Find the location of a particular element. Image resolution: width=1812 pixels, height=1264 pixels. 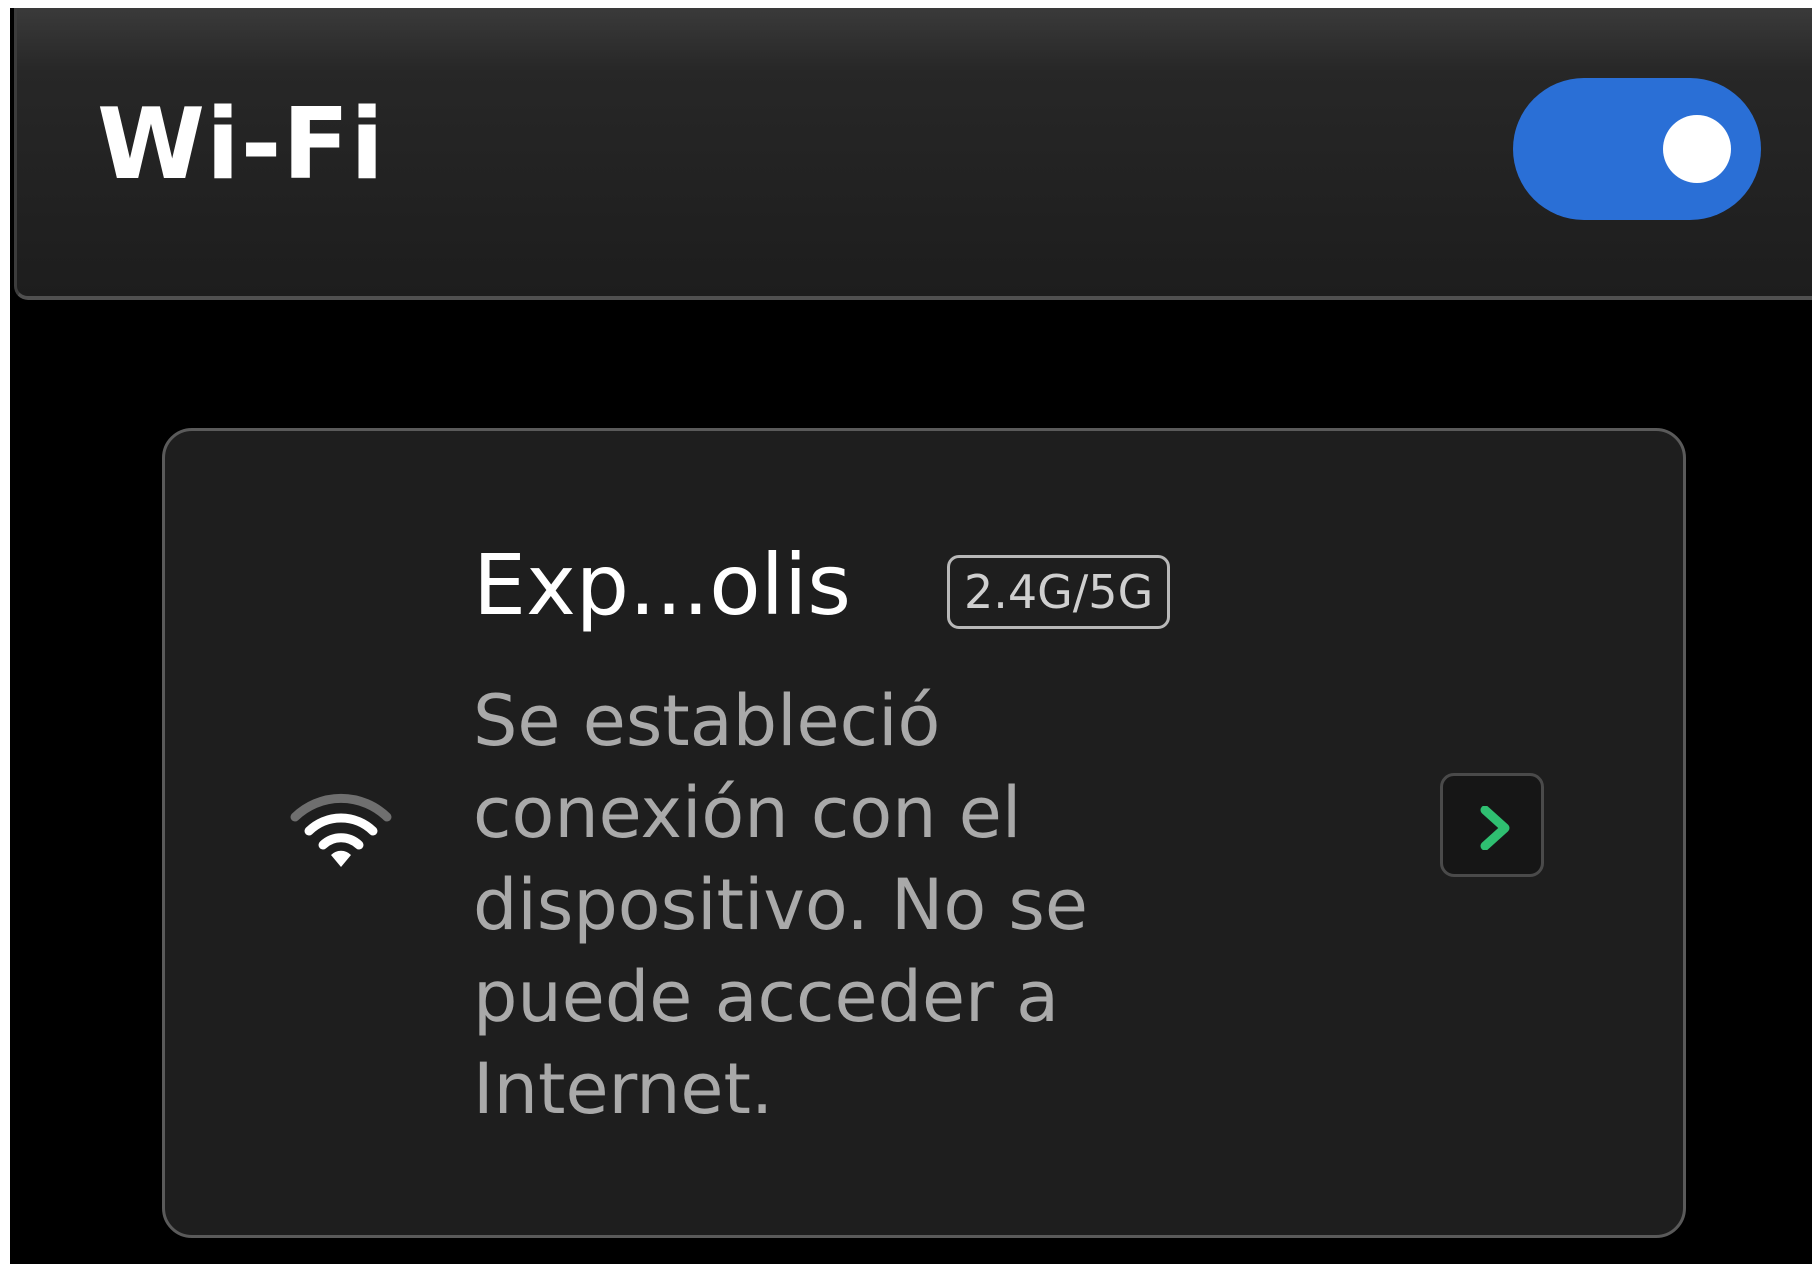

network-details-button is located at coordinates (1492, 825).